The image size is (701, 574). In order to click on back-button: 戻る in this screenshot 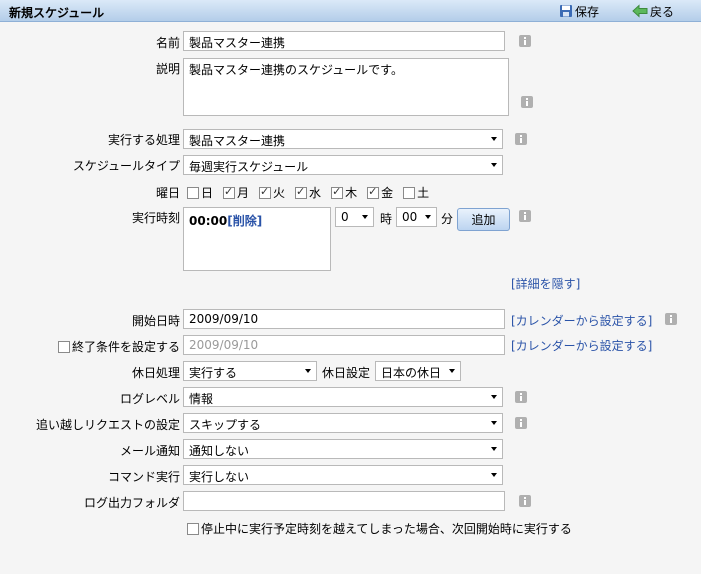, I will do `click(653, 11)`.